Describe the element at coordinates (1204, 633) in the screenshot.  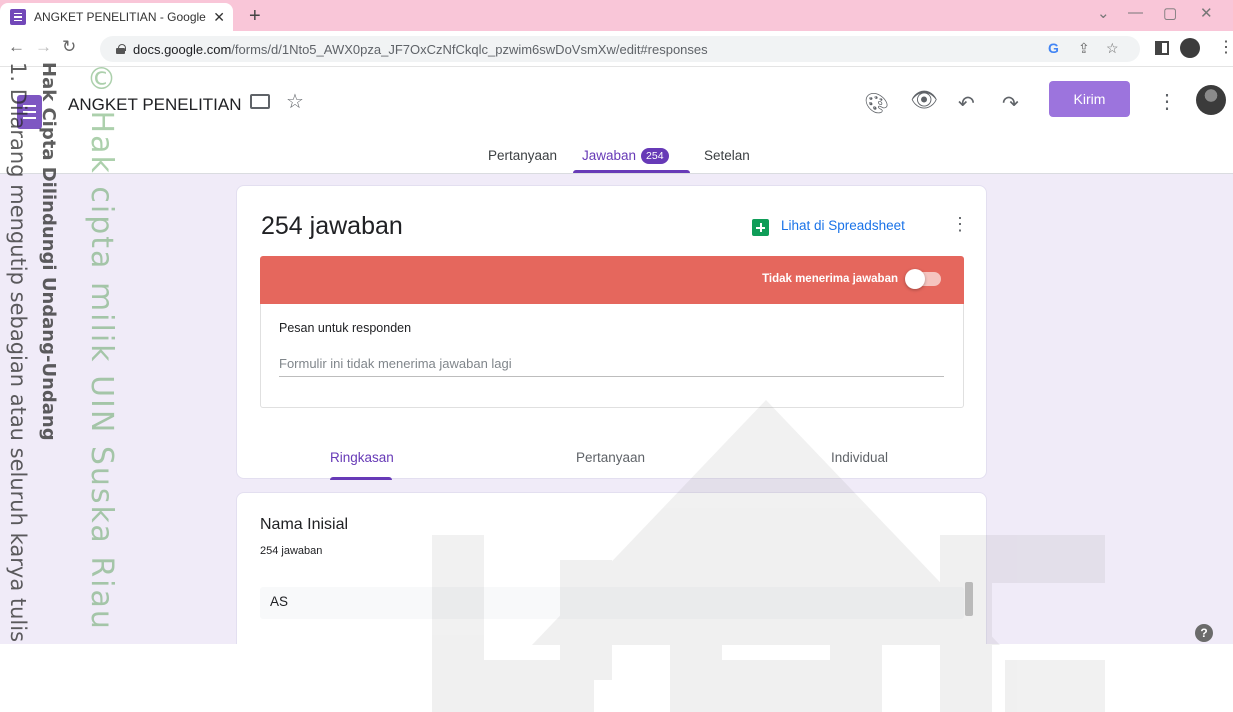
I see `help-icon: ?` at that location.